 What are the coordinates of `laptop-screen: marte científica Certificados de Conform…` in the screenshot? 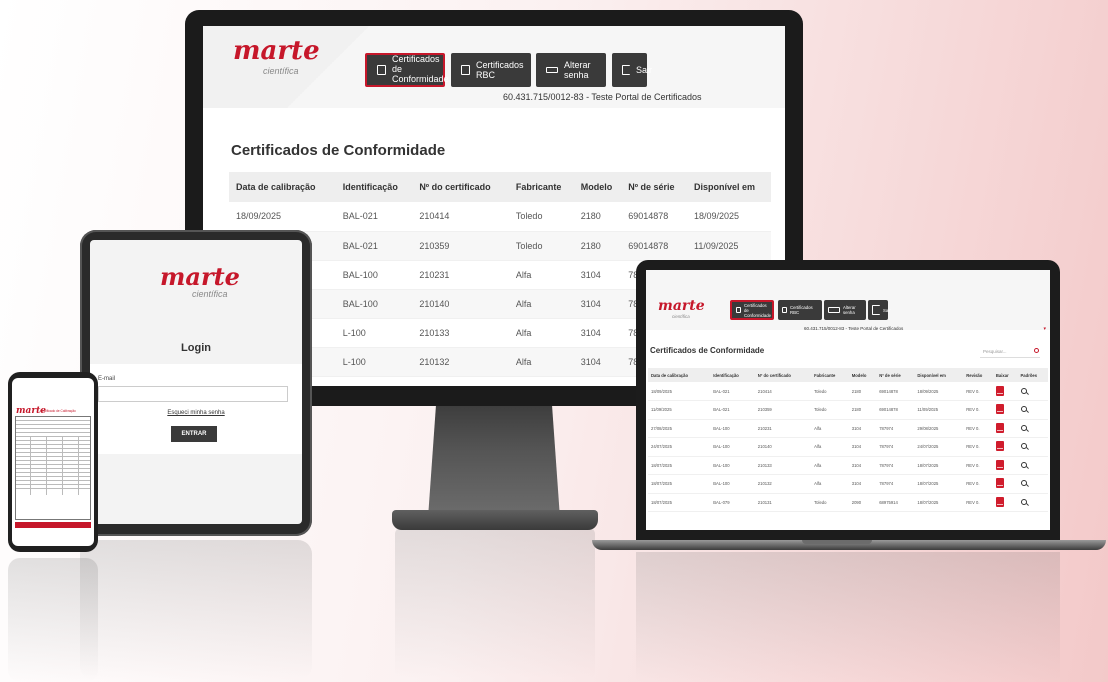 It's located at (848, 400).